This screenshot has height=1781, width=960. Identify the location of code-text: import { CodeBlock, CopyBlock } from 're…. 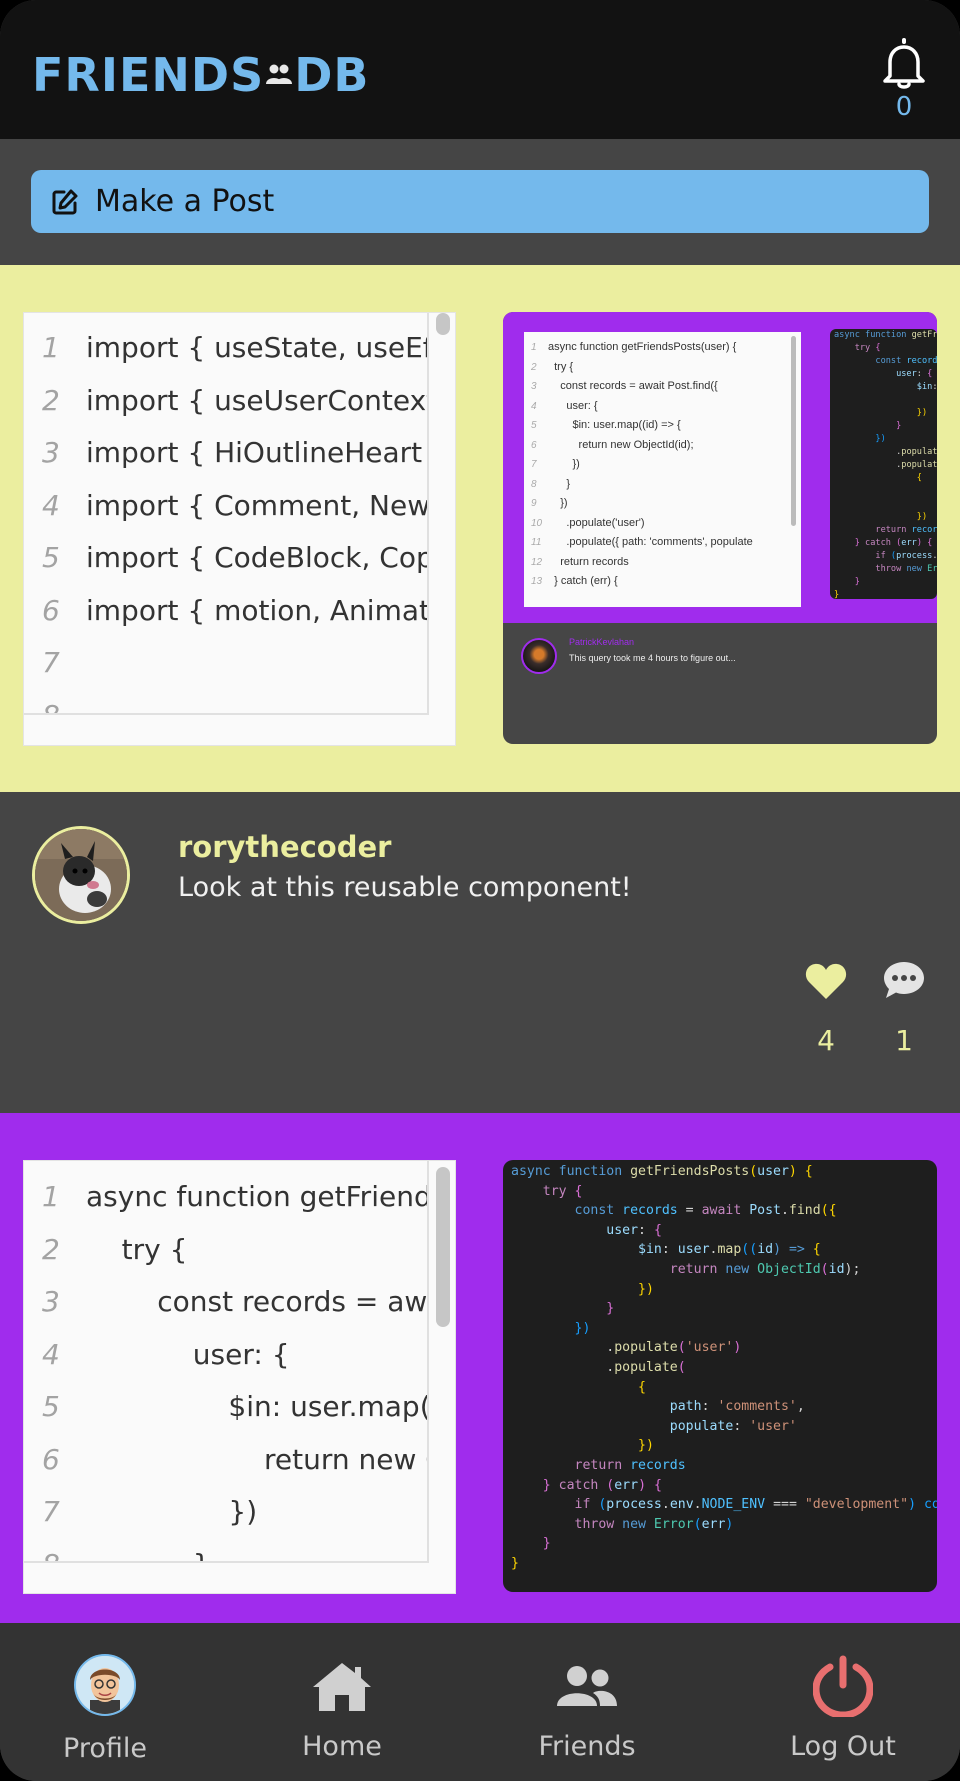
(256, 557).